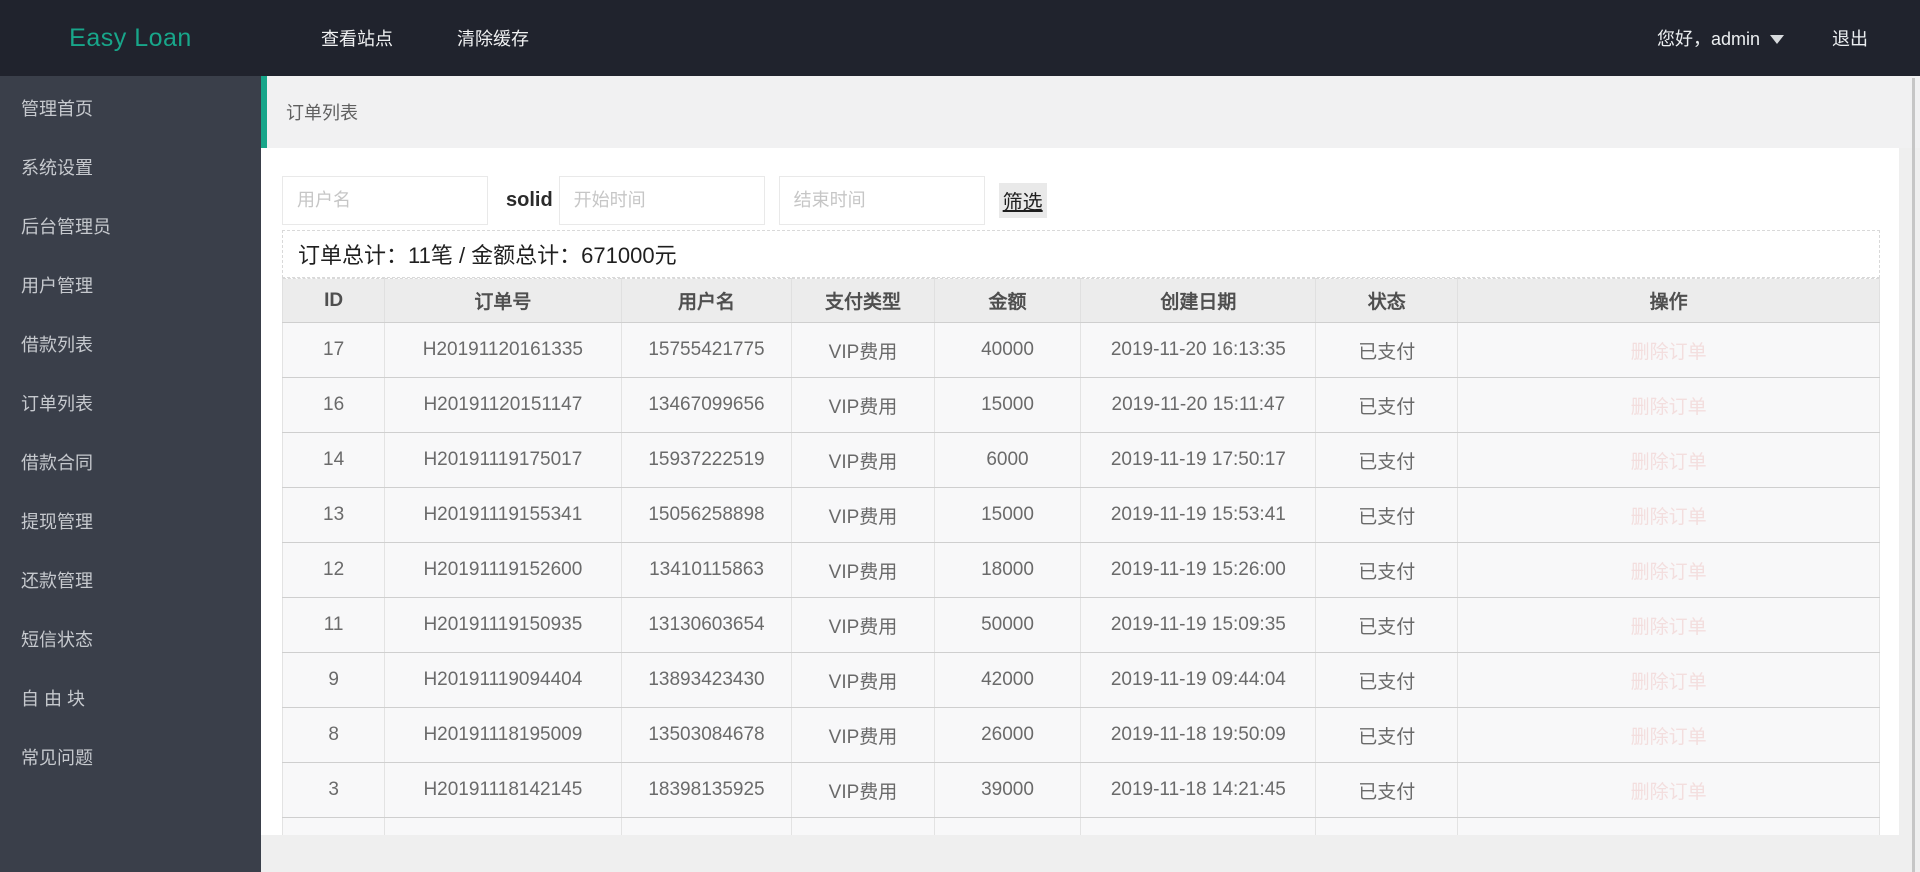 The height and width of the screenshot is (872, 1920). I want to click on cell-order-no: H20191119150935, so click(503, 625).